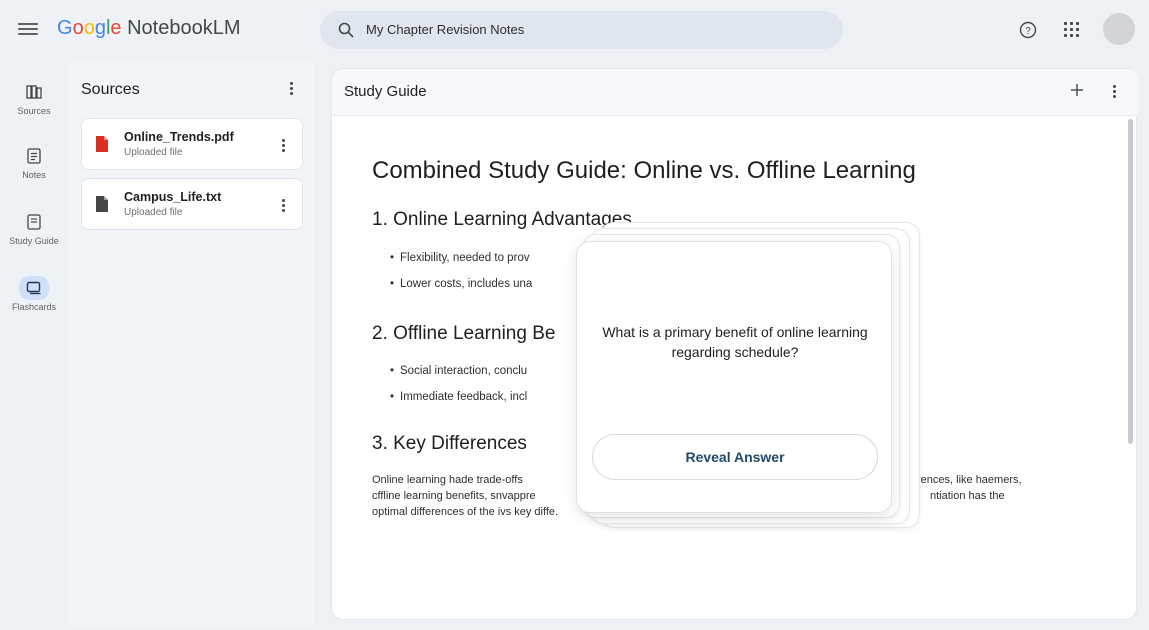  I want to click on scrollbar, so click(1130, 281).